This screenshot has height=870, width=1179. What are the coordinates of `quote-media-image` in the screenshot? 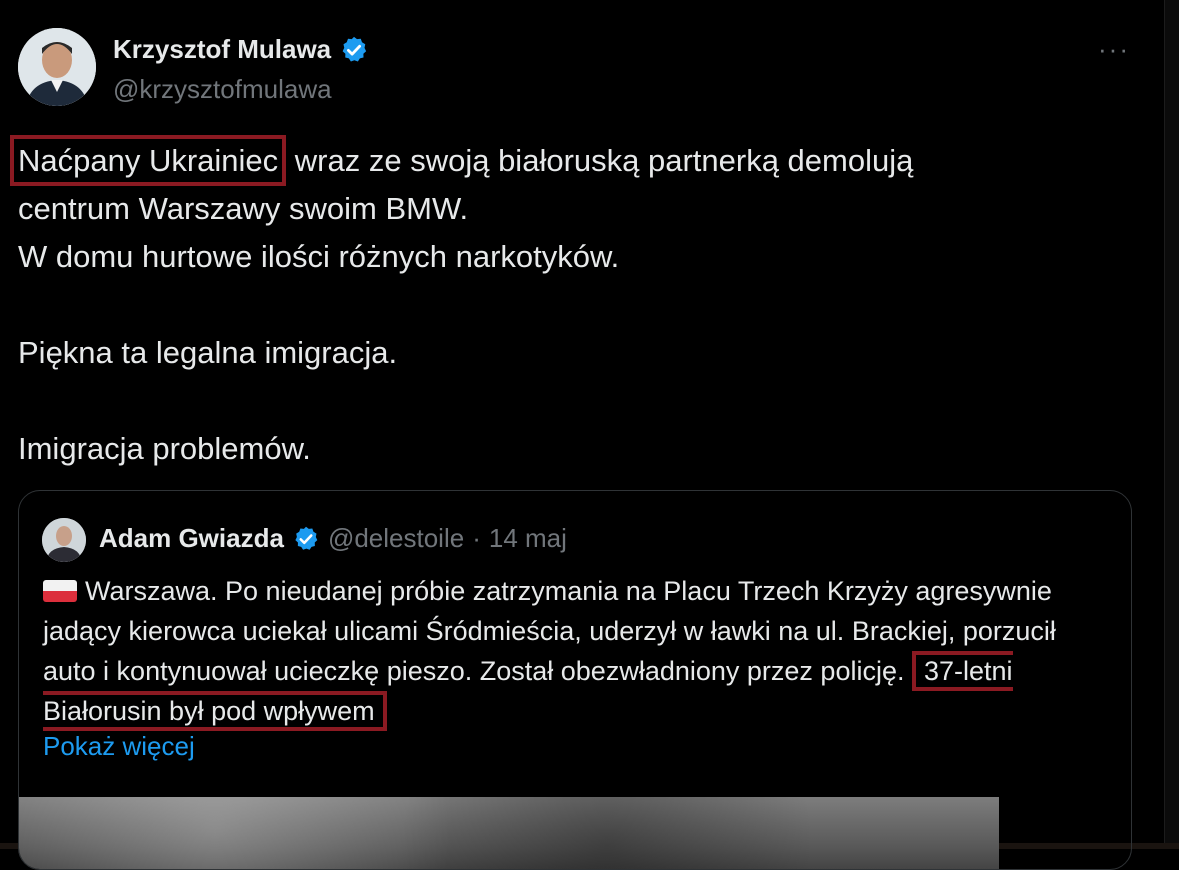 It's located at (509, 833).